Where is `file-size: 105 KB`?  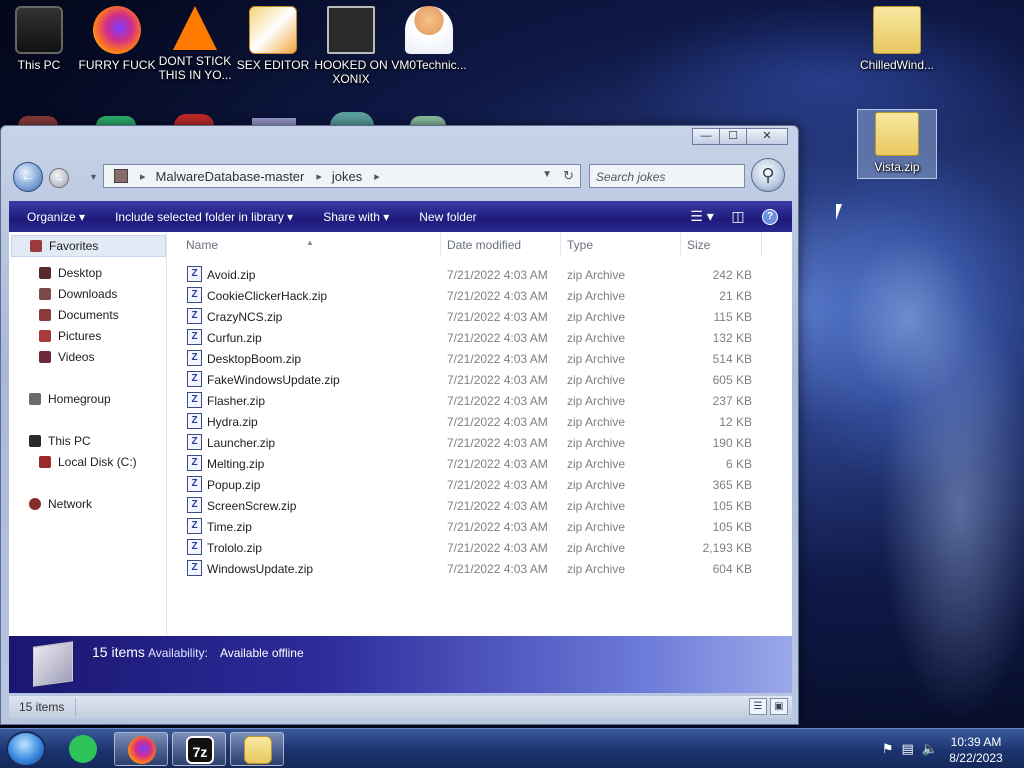 file-size: 105 KB is located at coordinates (732, 506).